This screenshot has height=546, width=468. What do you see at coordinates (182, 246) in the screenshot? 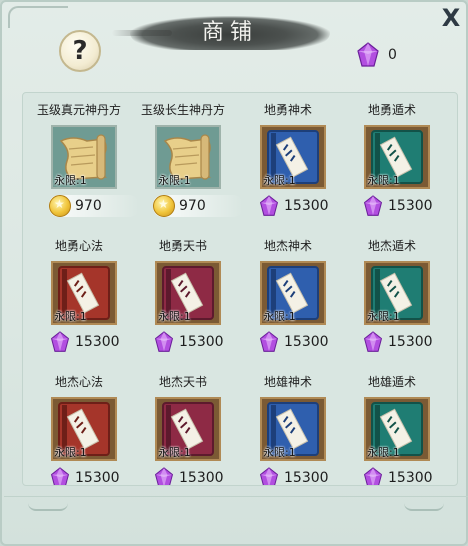
I see `item-name: 地勇天书` at bounding box center [182, 246].